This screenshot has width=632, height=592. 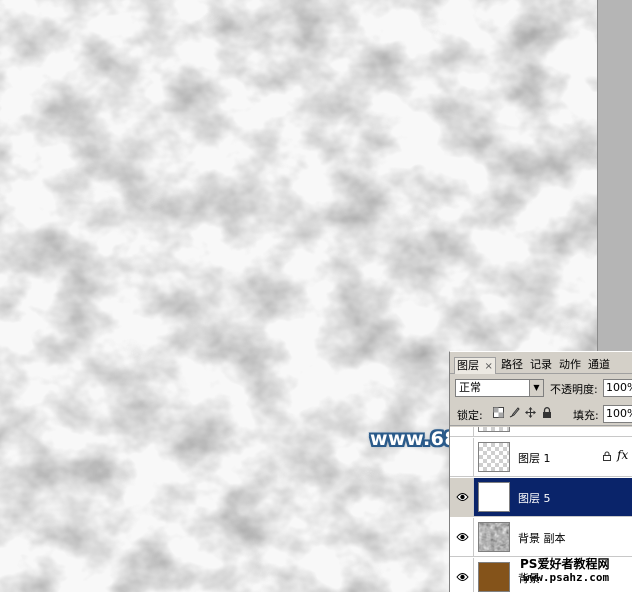 I want to click on lock-move-icon, so click(x=530, y=413).